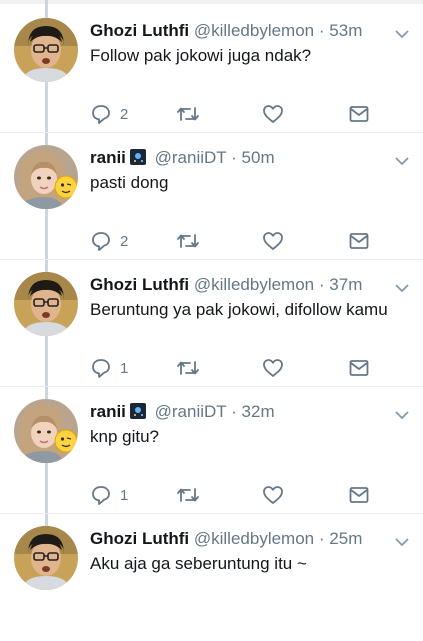 Image resolution: width=423 pixels, height=641 pixels. I want to click on tweet-text: Aku aja ga seberuntung itu ~, so click(198, 563).